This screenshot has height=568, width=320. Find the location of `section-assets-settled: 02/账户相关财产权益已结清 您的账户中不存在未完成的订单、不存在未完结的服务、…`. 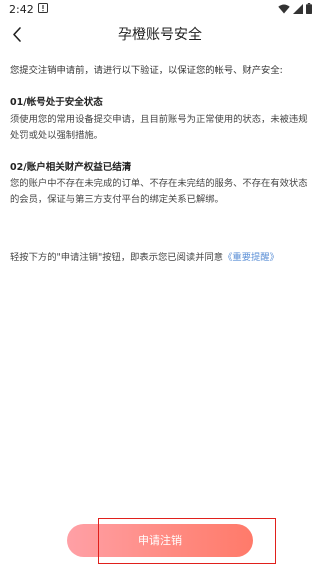

section-assets-settled: 02/账户相关财产权益已结清 您的账户中不存在未完成的订单、不存在未完结的服务、… is located at coordinates (160, 183).